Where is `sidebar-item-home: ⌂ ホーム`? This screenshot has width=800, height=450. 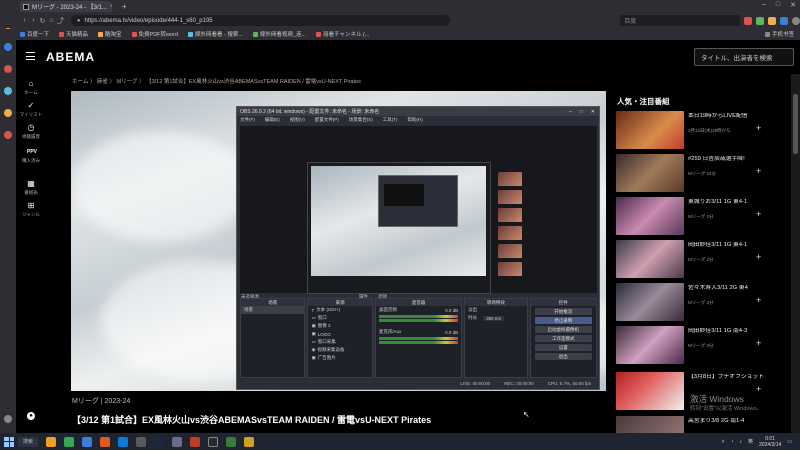 sidebar-item-home: ⌂ ホーム is located at coordinates (31, 88).